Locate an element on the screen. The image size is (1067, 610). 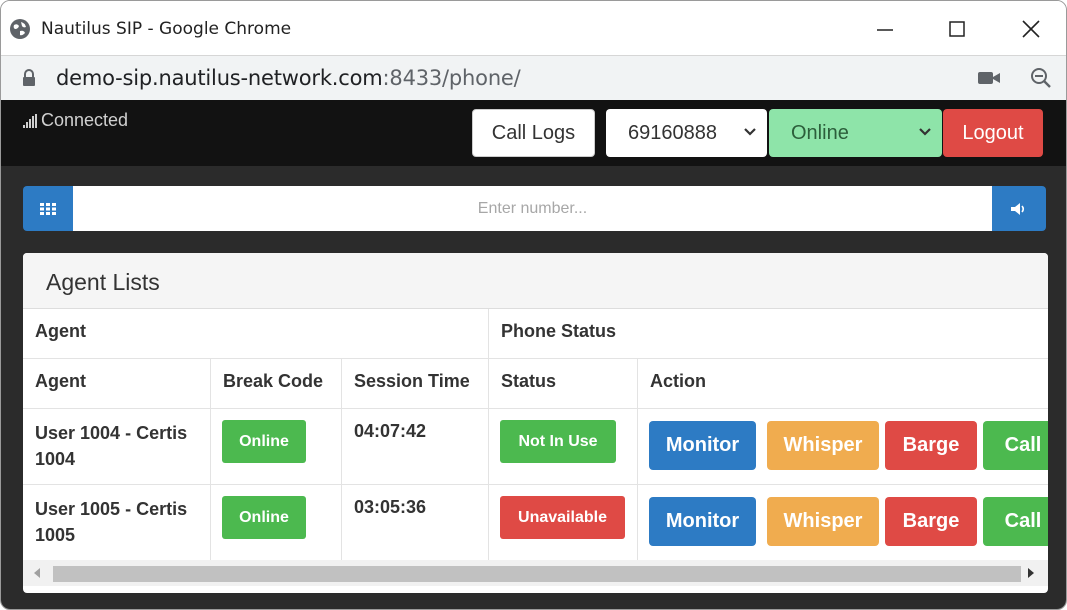
maximize-button is located at coordinates (957, 29).